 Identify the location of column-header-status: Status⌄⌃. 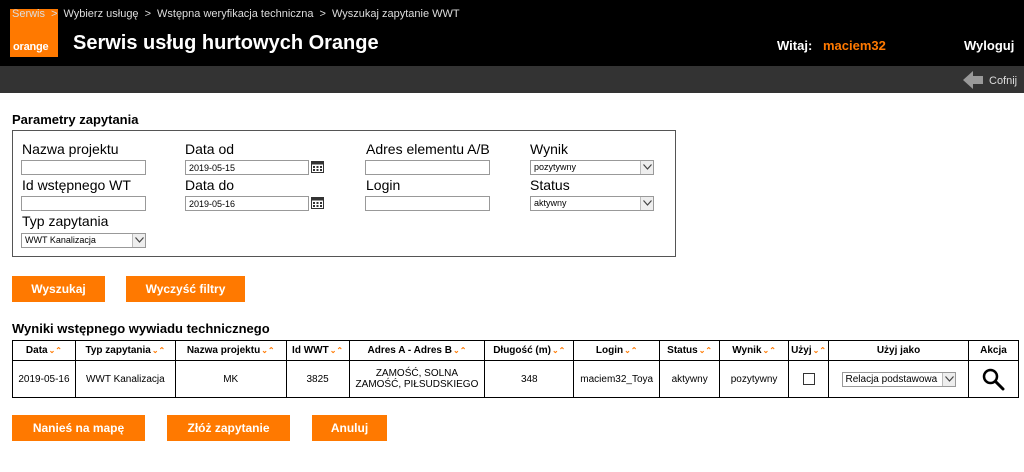
(690, 350).